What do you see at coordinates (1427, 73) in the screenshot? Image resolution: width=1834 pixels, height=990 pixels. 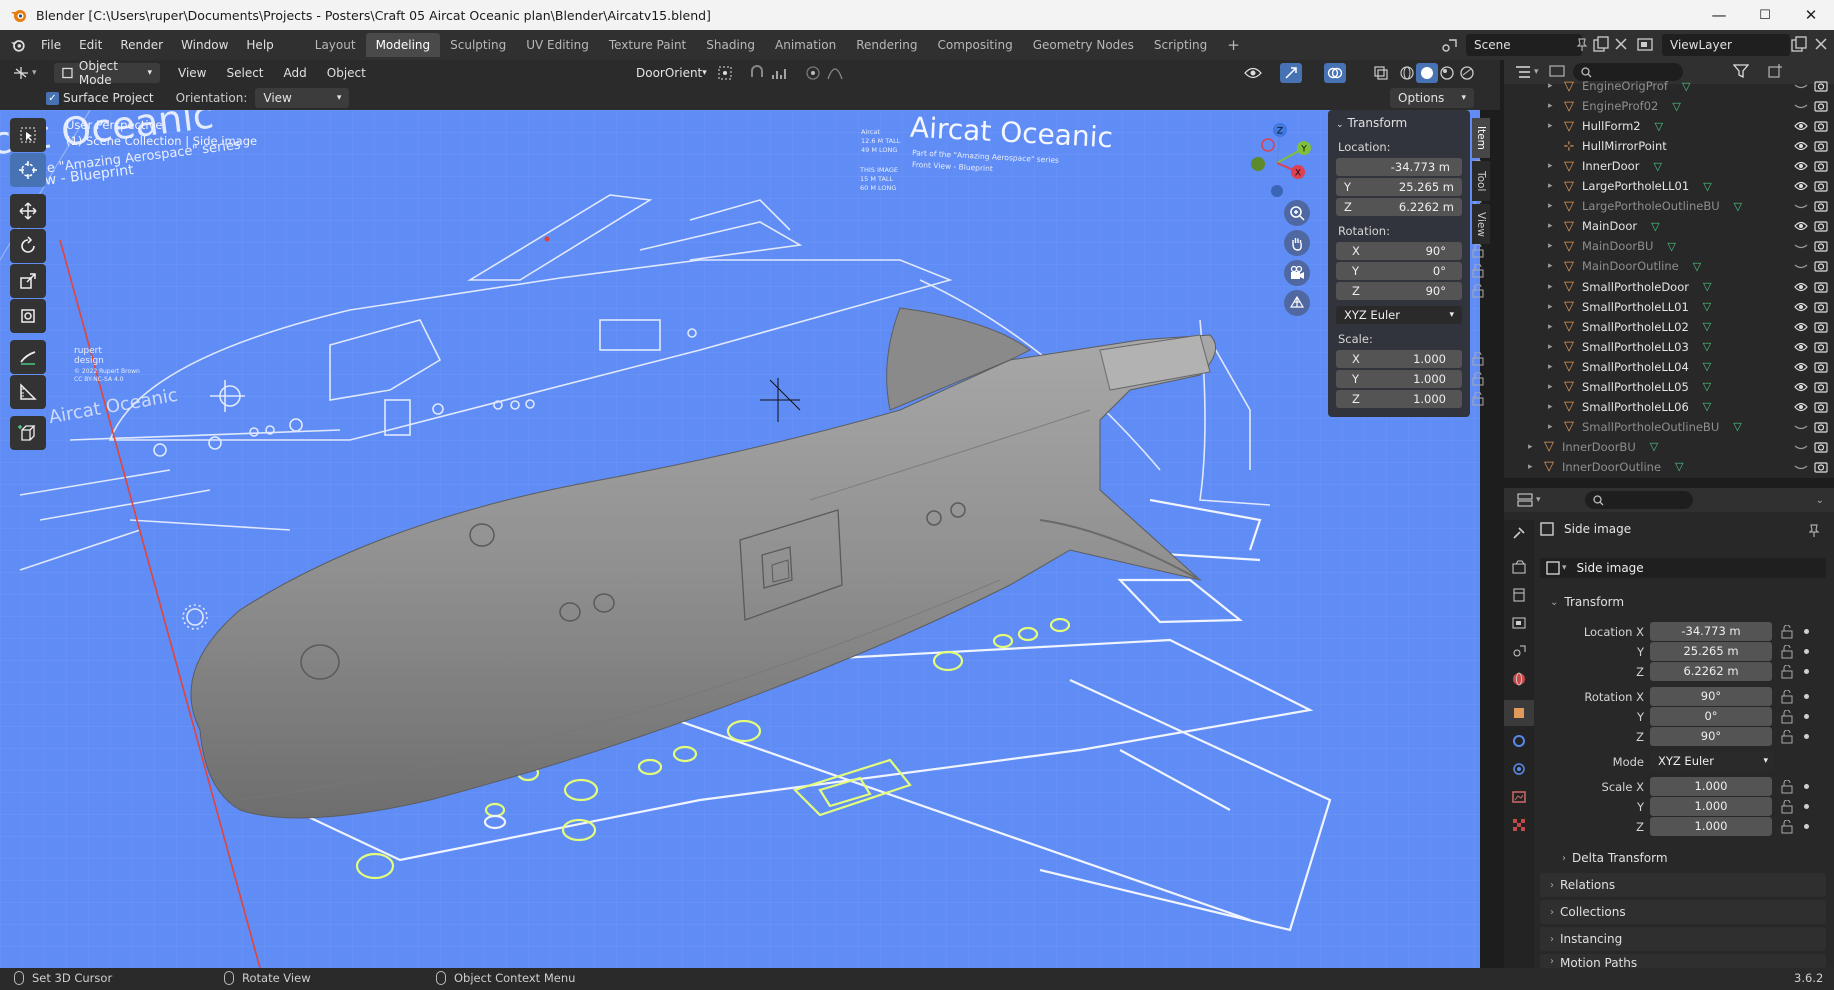 I see `solid-shading-icon` at bounding box center [1427, 73].